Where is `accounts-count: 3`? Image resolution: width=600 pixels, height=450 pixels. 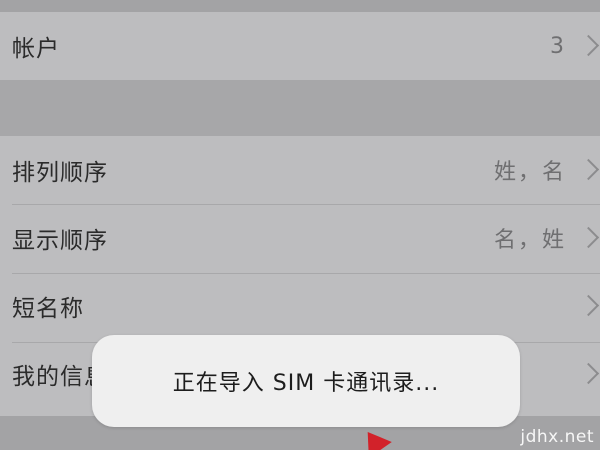
accounts-count: 3 is located at coordinates (558, 46).